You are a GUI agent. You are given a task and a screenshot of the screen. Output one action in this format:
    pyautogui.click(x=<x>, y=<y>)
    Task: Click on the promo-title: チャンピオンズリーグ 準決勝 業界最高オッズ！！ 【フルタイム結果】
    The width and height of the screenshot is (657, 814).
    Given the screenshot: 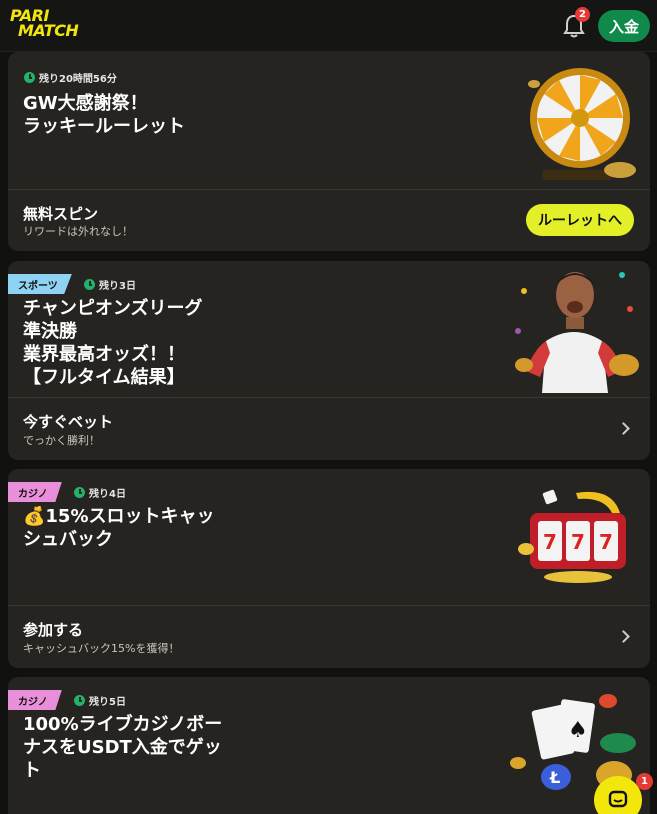 What is the action you would take?
    pyautogui.click(x=113, y=343)
    